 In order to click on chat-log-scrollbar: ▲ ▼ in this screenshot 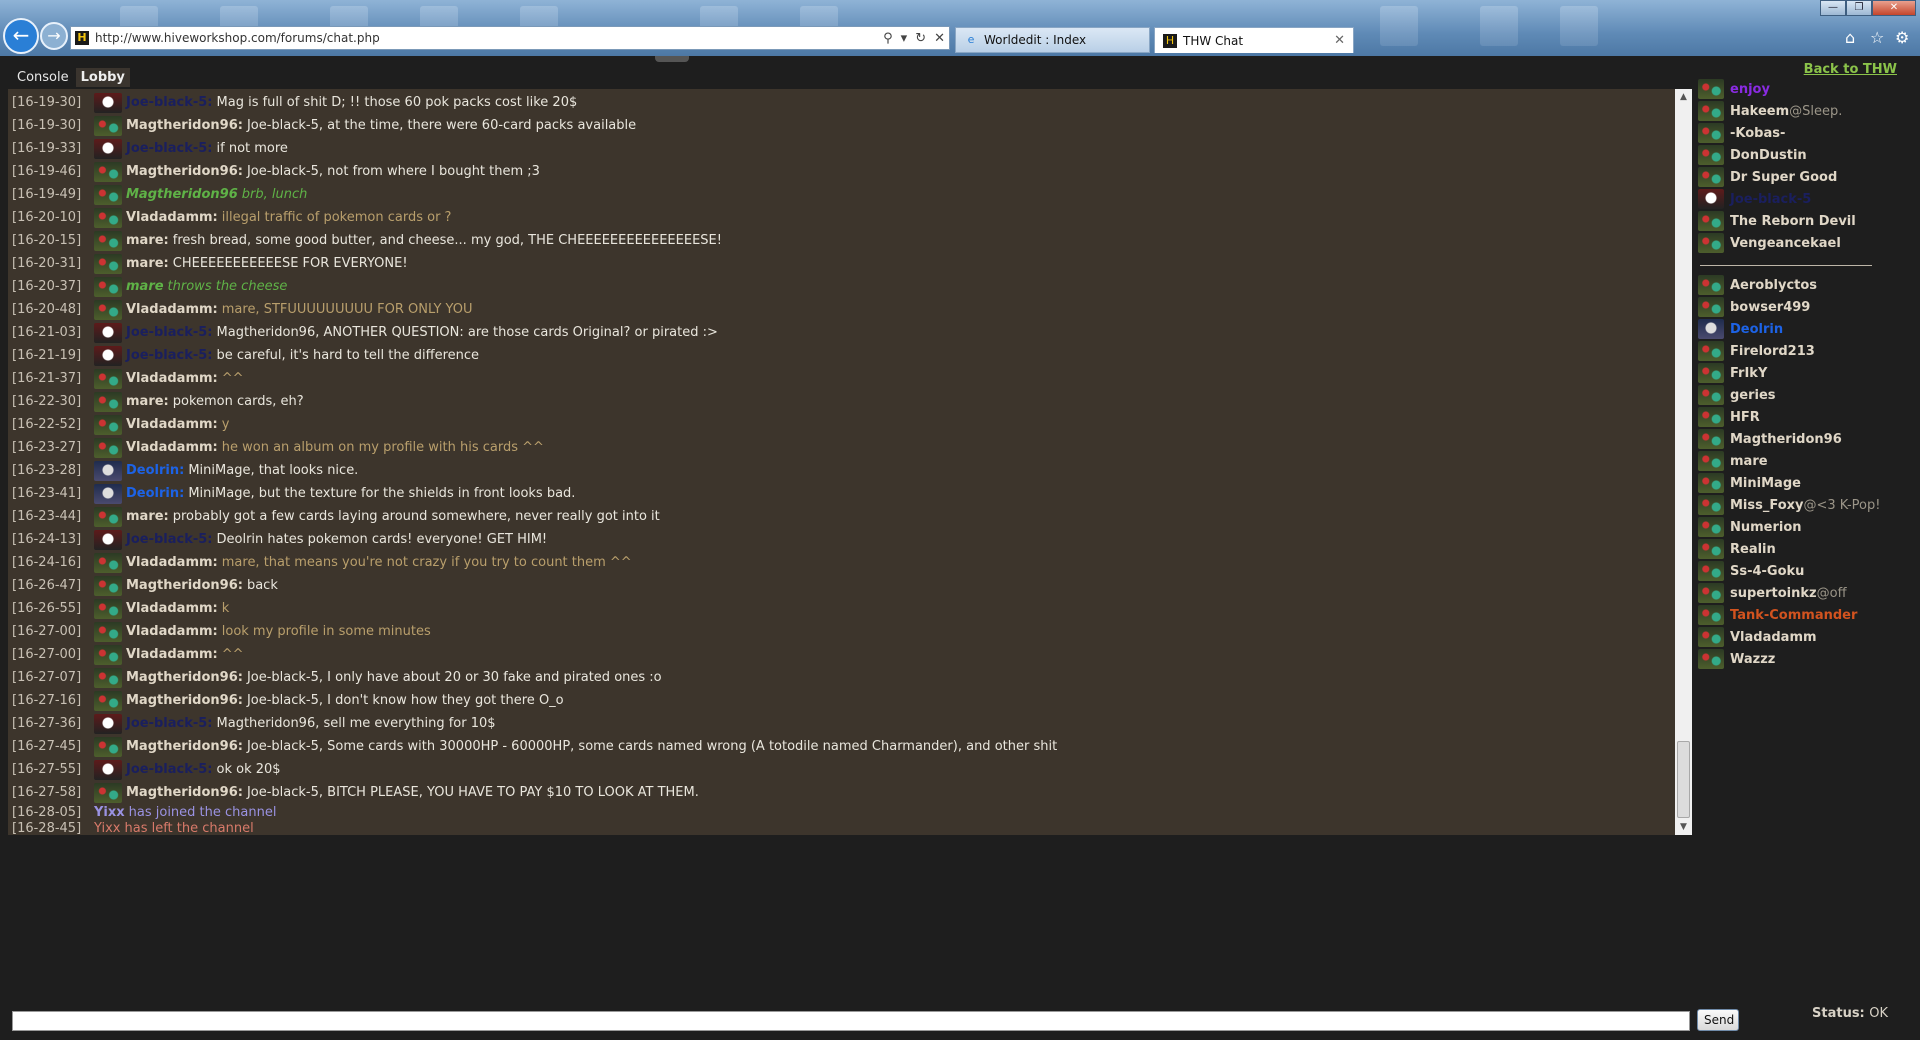, I will do `click(1683, 462)`.